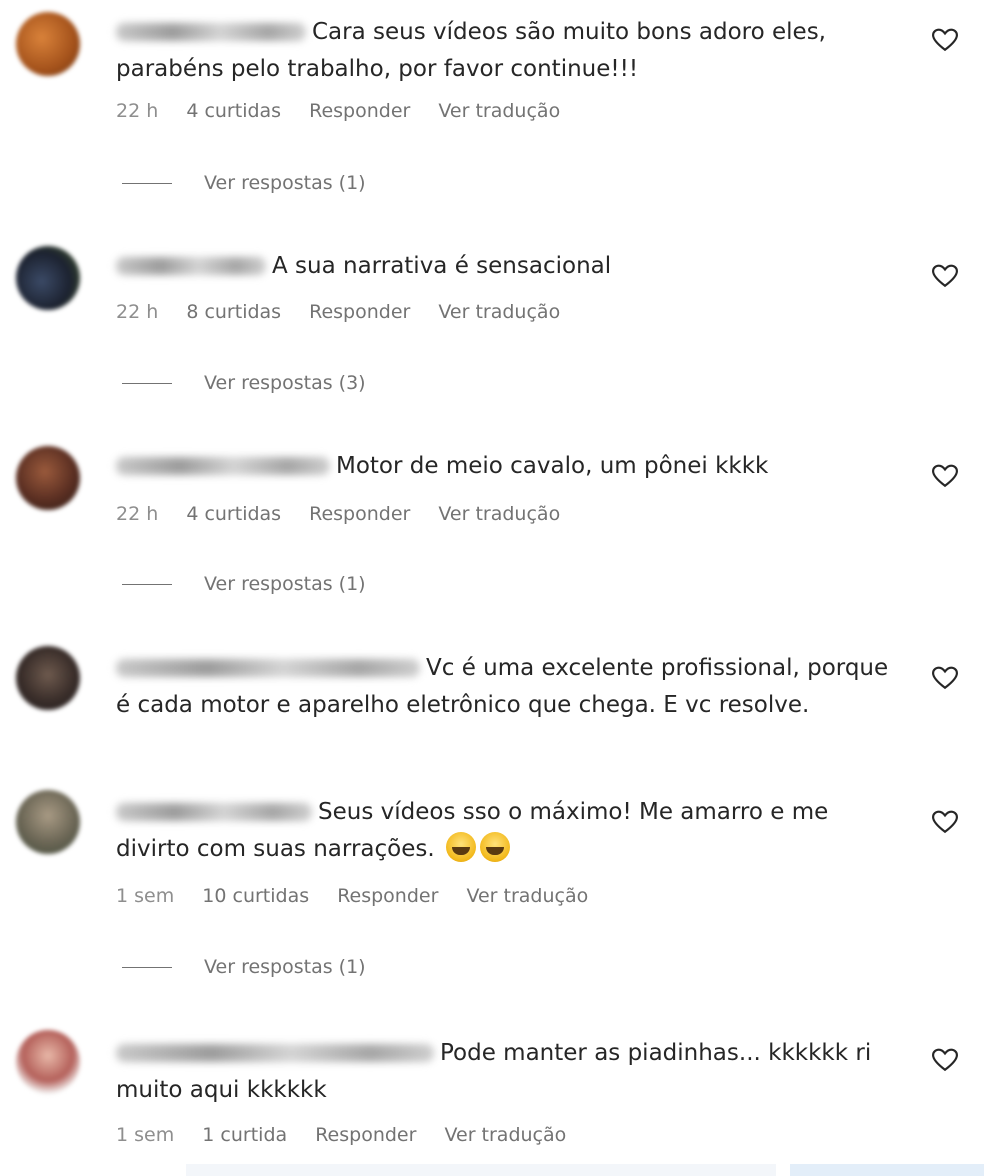  What do you see at coordinates (233, 312) in the screenshot?
I see `likes-count: 8 curtidas` at bounding box center [233, 312].